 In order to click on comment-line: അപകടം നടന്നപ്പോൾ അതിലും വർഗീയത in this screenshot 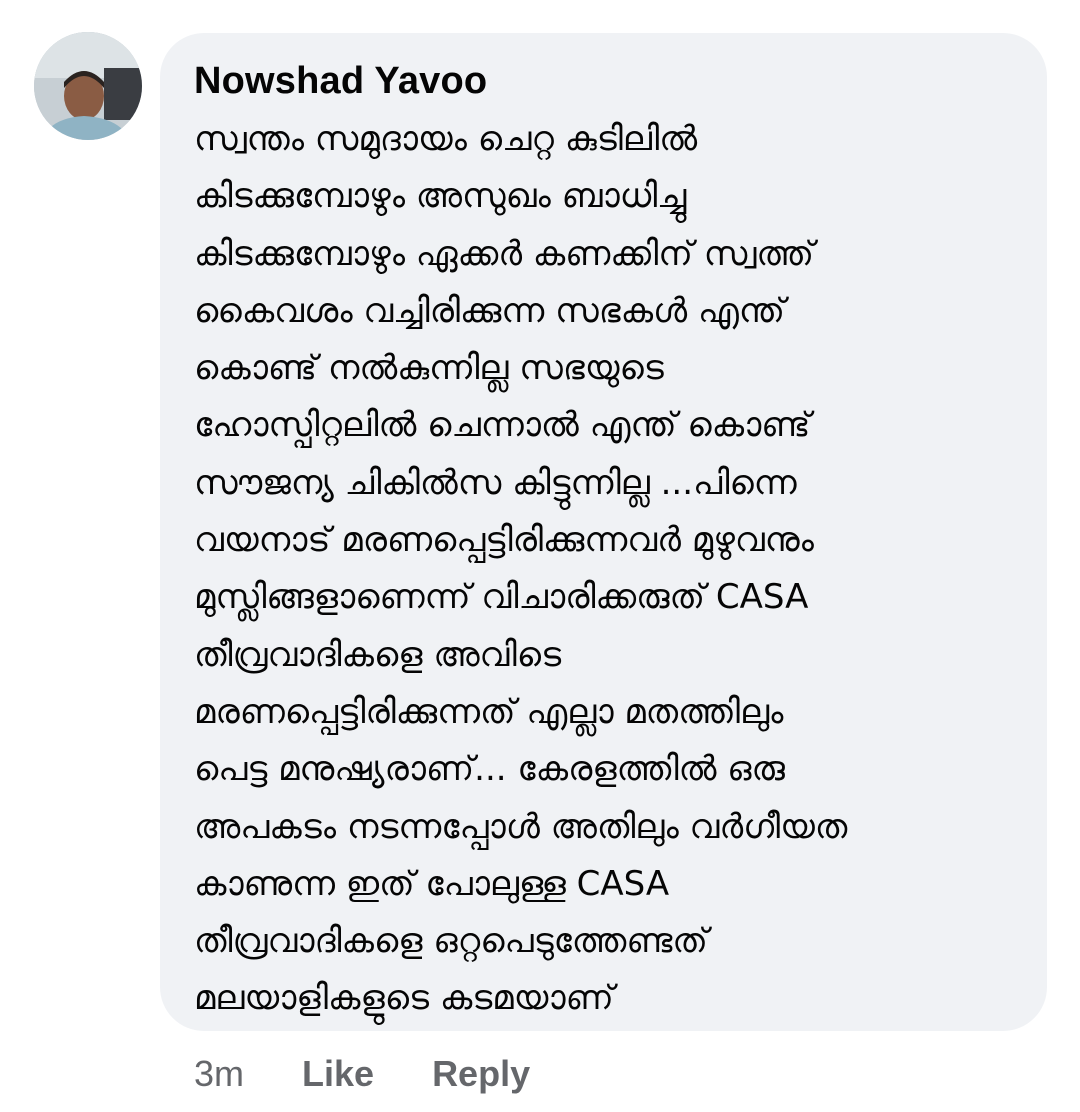, I will do `click(521, 826)`.